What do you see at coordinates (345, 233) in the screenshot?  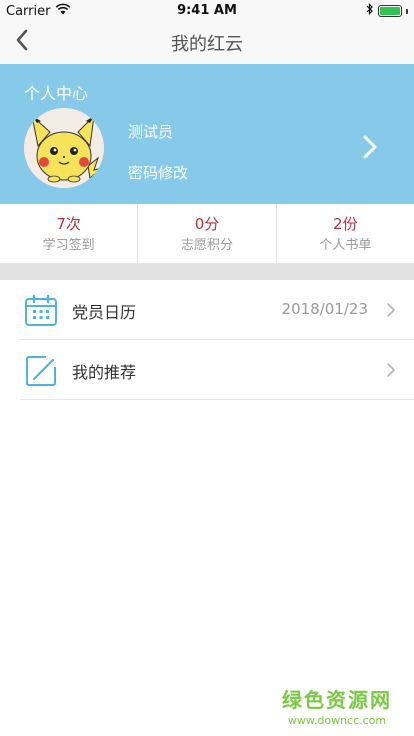 I see `stat-book-list: 2份 个人书单` at bounding box center [345, 233].